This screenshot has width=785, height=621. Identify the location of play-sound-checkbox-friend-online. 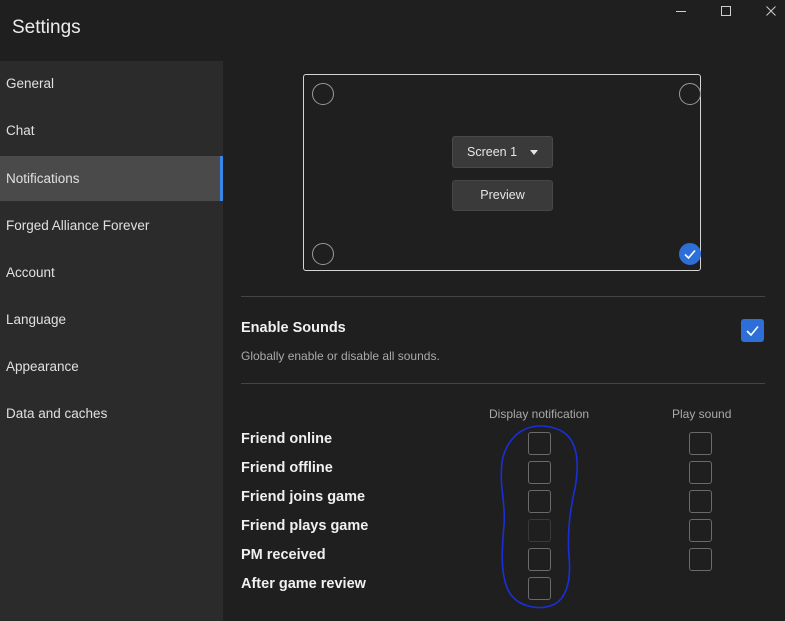
(700, 443).